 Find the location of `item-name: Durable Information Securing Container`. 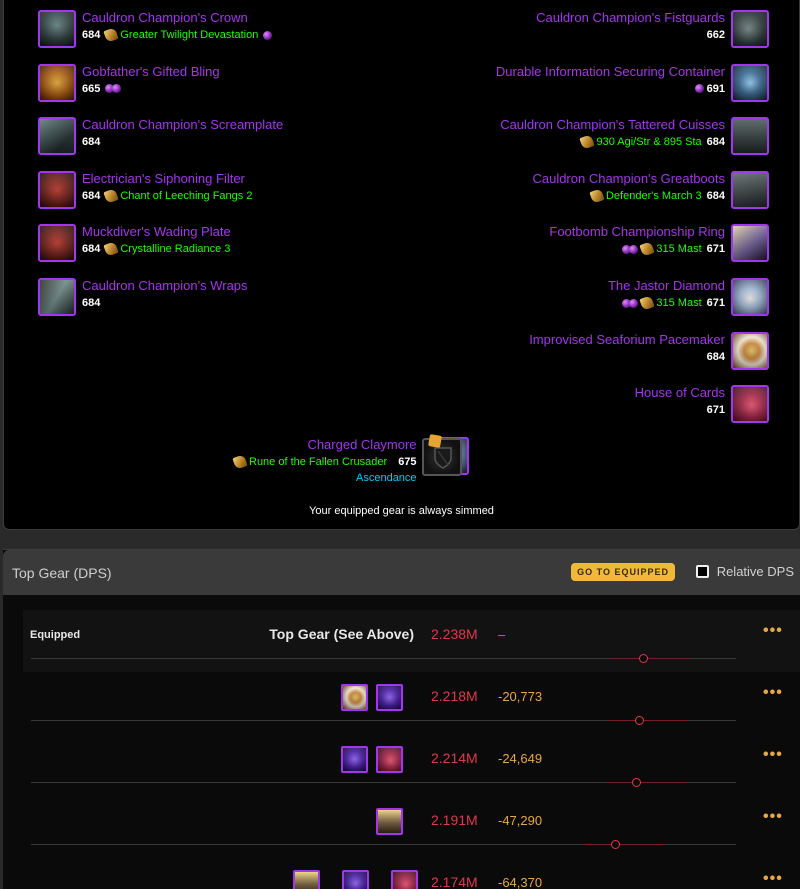

item-name: Durable Information Securing Container is located at coordinates (610, 72).